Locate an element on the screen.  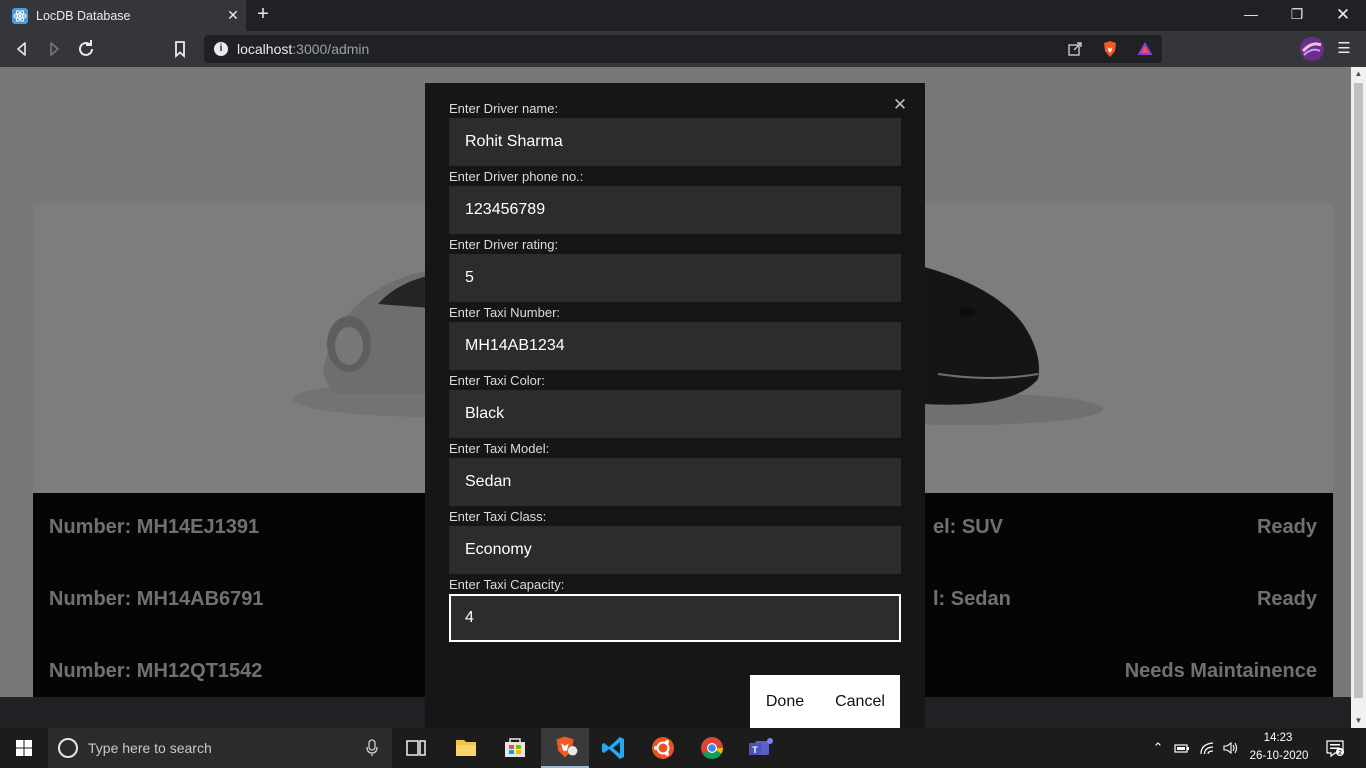
taxi-color-input is located at coordinates (675, 414).